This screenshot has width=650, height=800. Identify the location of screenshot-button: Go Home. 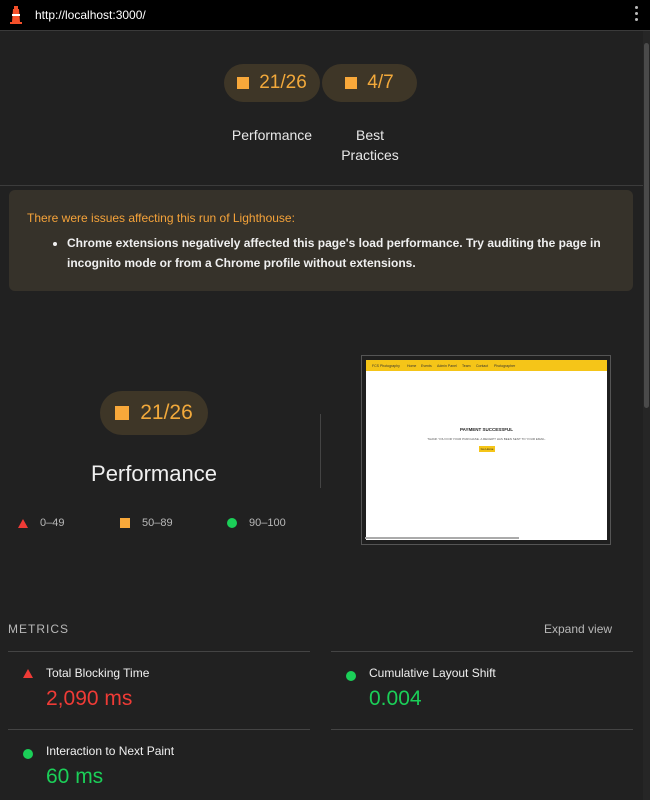
(487, 449).